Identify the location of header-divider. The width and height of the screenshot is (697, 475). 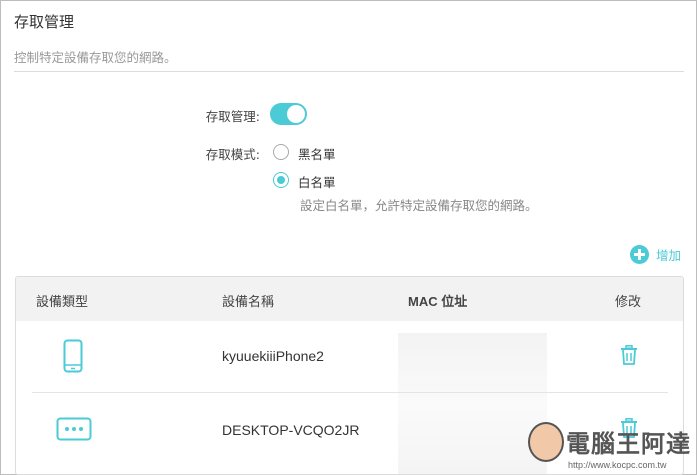
(349, 71).